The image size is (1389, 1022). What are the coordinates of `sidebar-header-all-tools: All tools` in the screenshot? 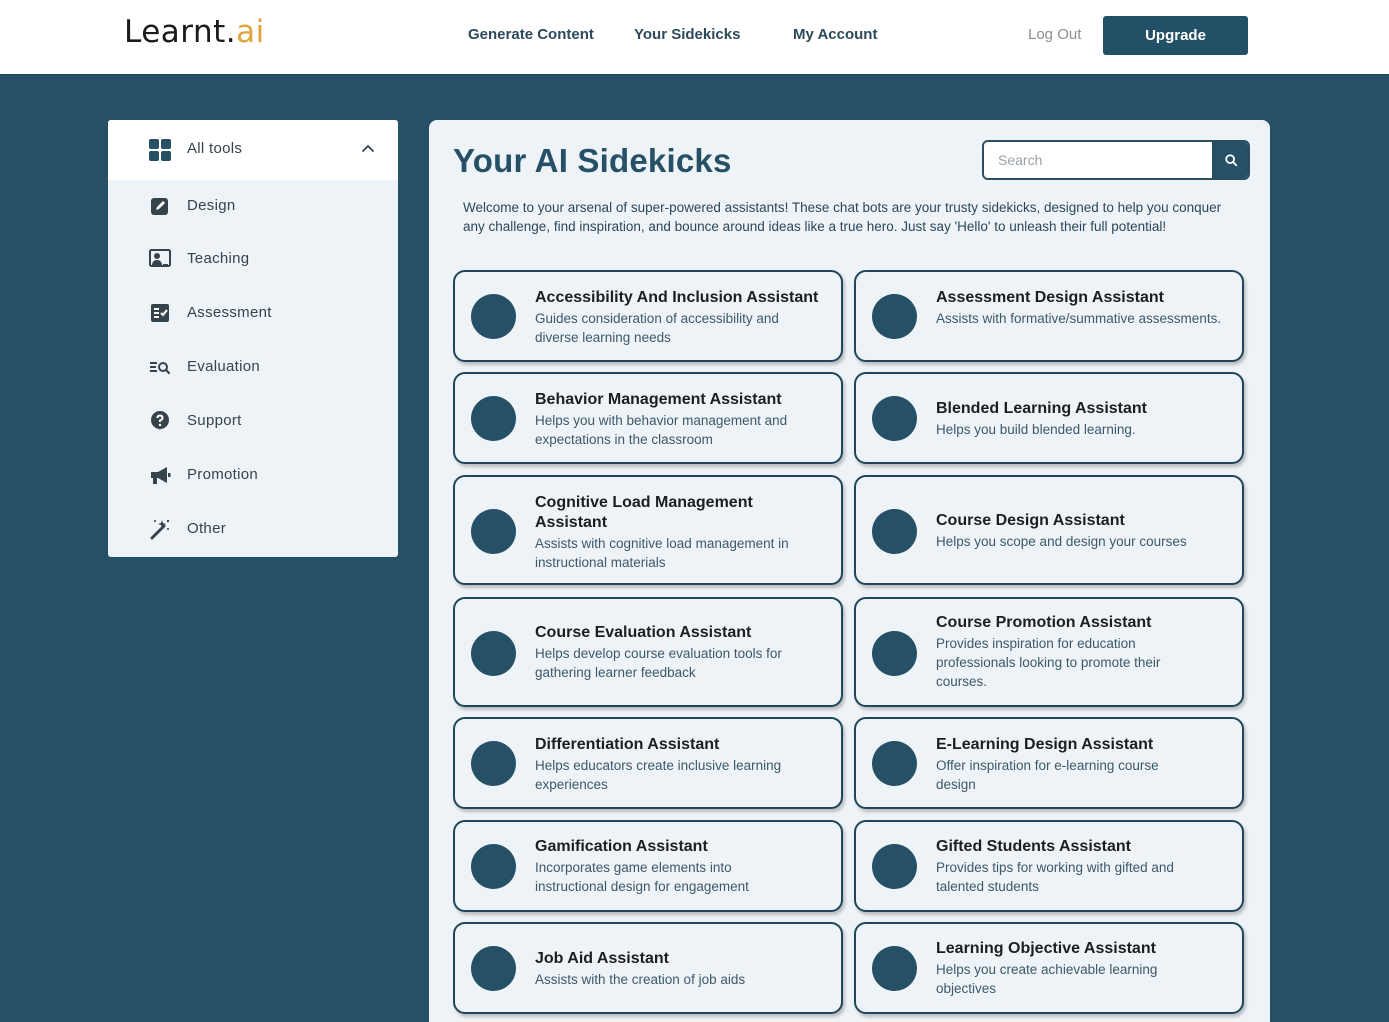 It's located at (253, 150).